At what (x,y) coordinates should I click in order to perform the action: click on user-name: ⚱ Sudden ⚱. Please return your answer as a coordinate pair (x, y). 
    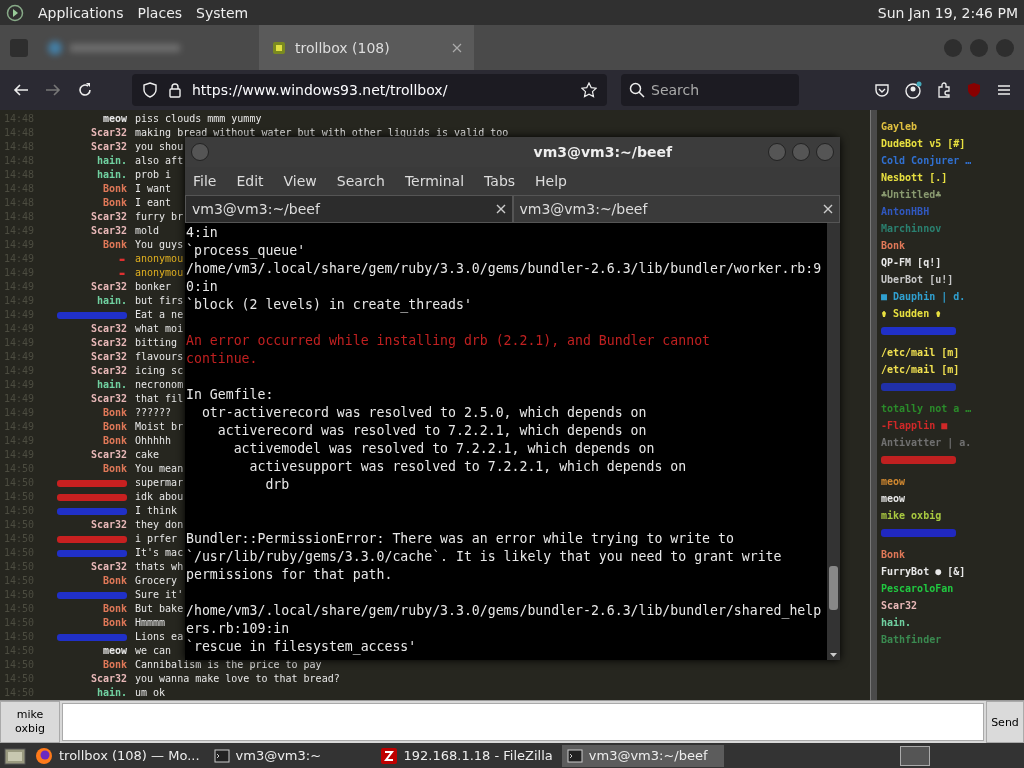
    Looking at the image, I should click on (911, 313).